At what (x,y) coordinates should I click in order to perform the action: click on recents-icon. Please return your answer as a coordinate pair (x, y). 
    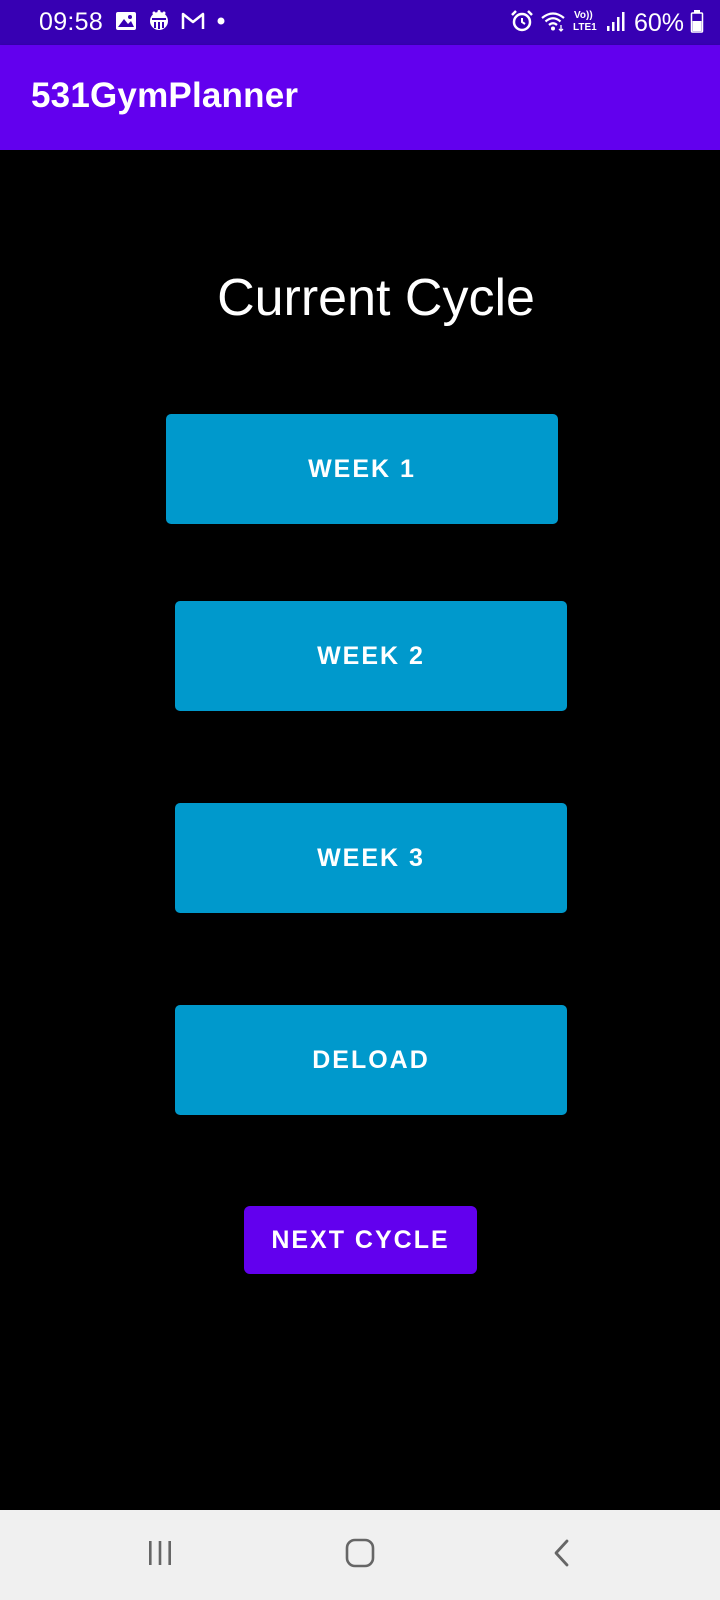
    Looking at the image, I should click on (160, 1555).